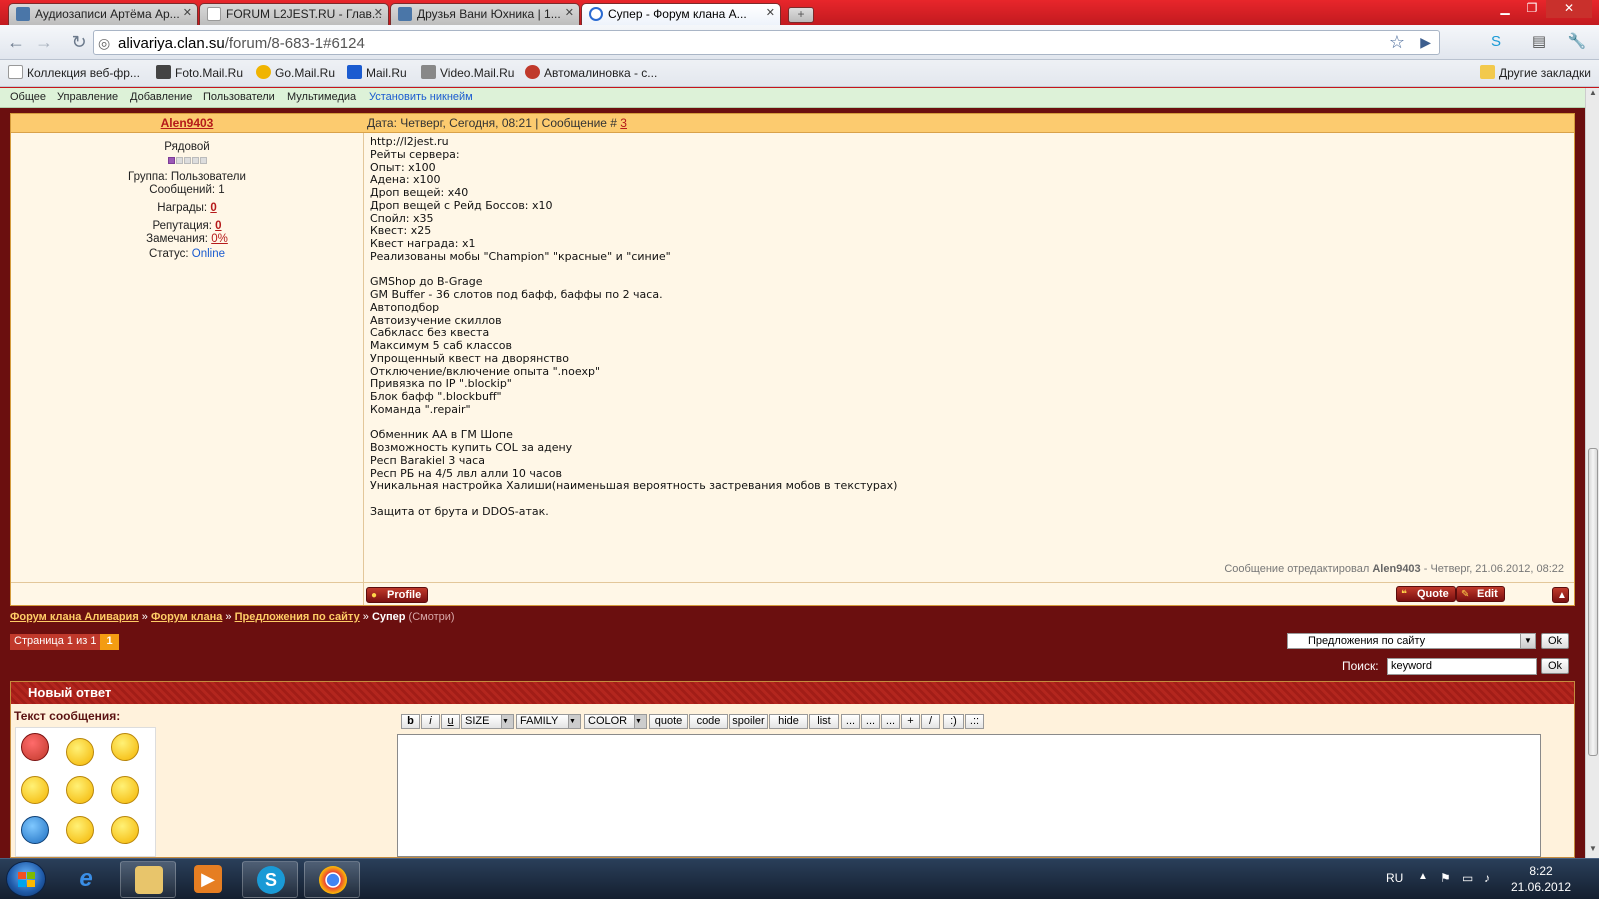 The height and width of the screenshot is (899, 1599). Describe the element at coordinates (1505, 9) in the screenshot. I see `minimize-button: ▁` at that location.